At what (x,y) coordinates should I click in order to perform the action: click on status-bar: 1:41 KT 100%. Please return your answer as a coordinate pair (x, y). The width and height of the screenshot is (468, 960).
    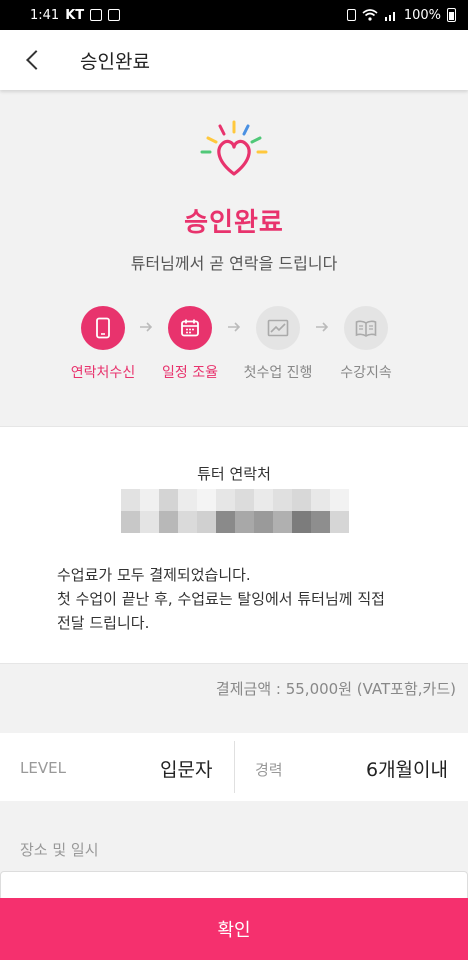
    Looking at the image, I should click on (234, 15).